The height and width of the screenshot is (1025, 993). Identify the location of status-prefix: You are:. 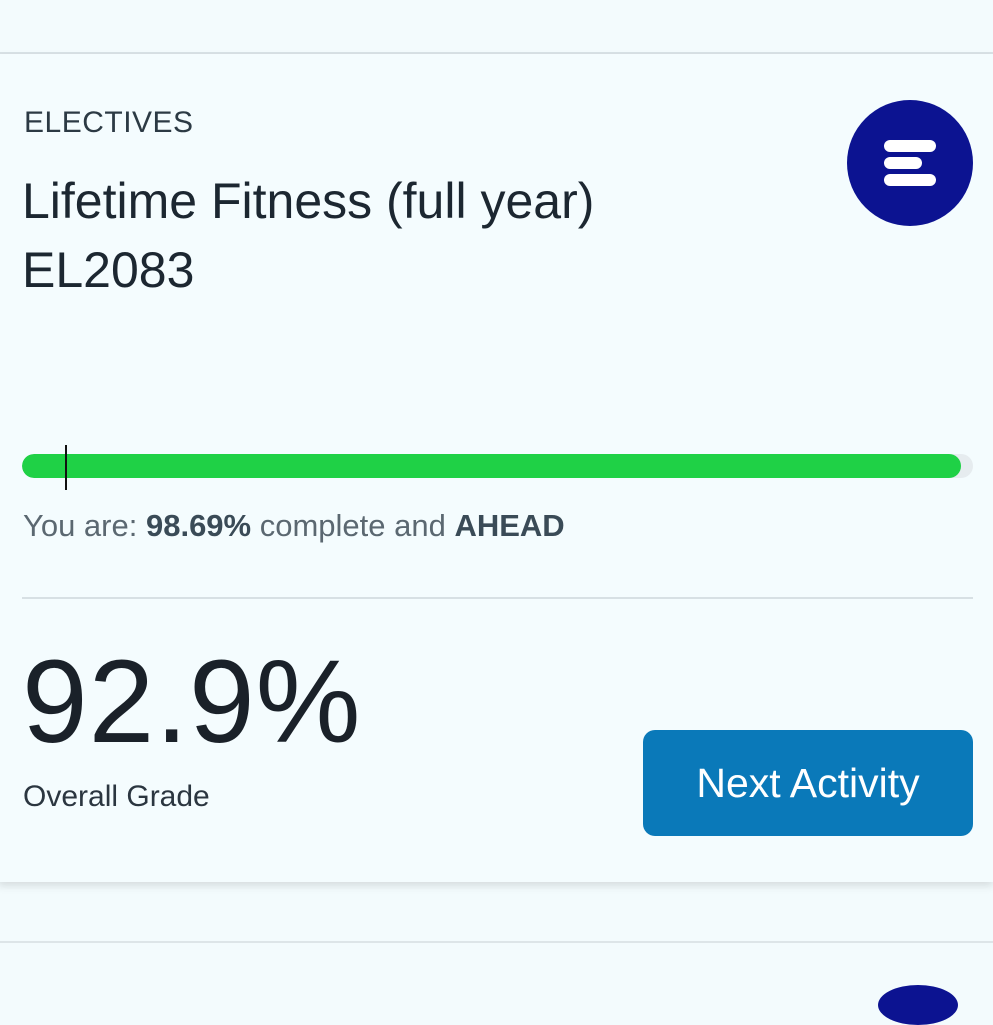
(84, 525).